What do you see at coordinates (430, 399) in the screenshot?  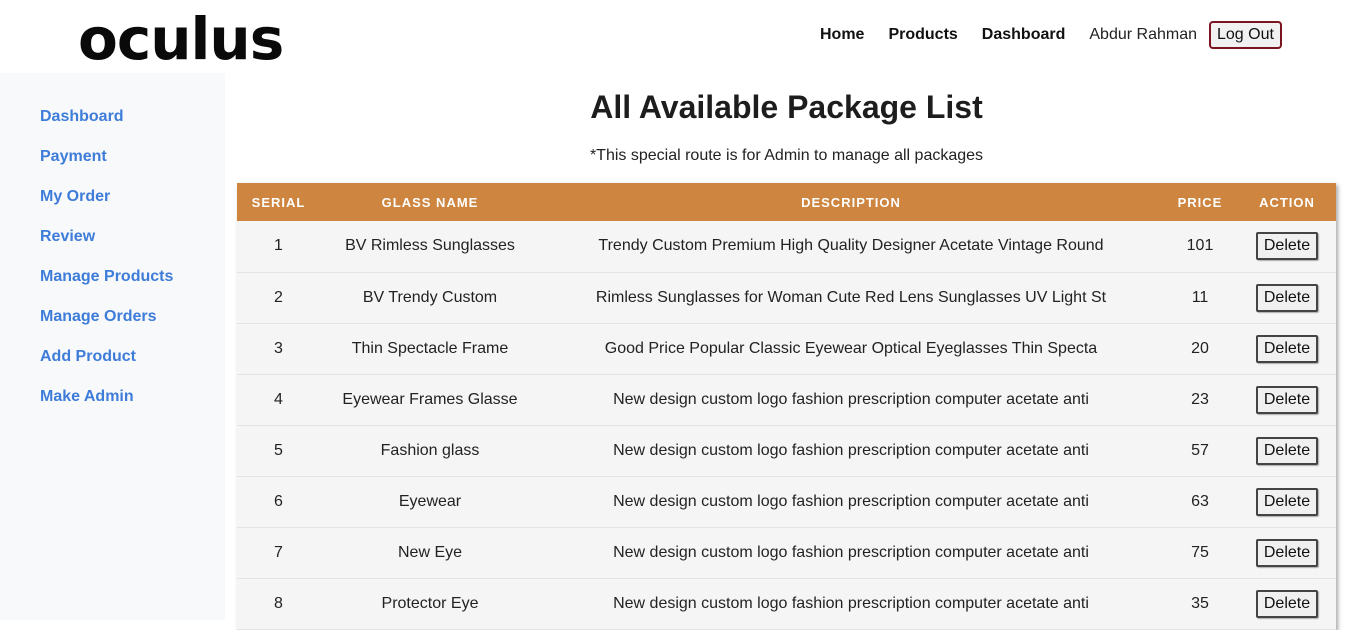 I see `cell-glass-name: Eyewear Frames Glasse` at bounding box center [430, 399].